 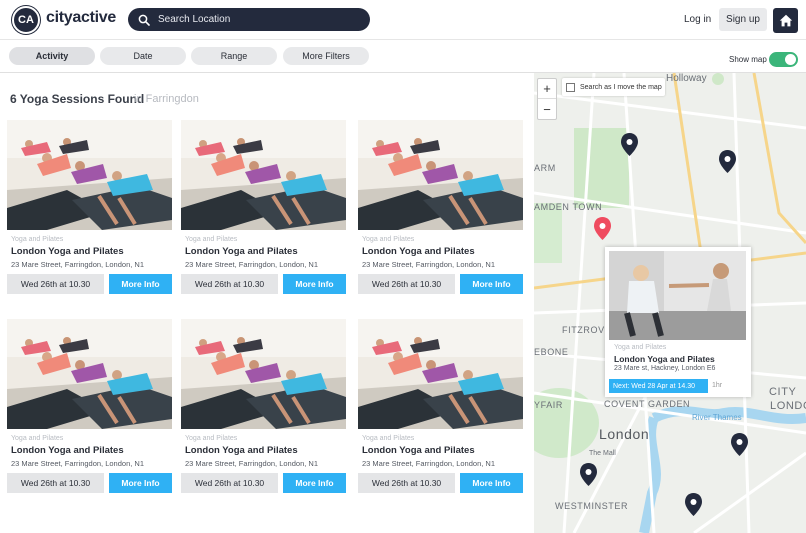 What do you see at coordinates (783, 392) in the screenshot?
I see `map-label-city: CITY` at bounding box center [783, 392].